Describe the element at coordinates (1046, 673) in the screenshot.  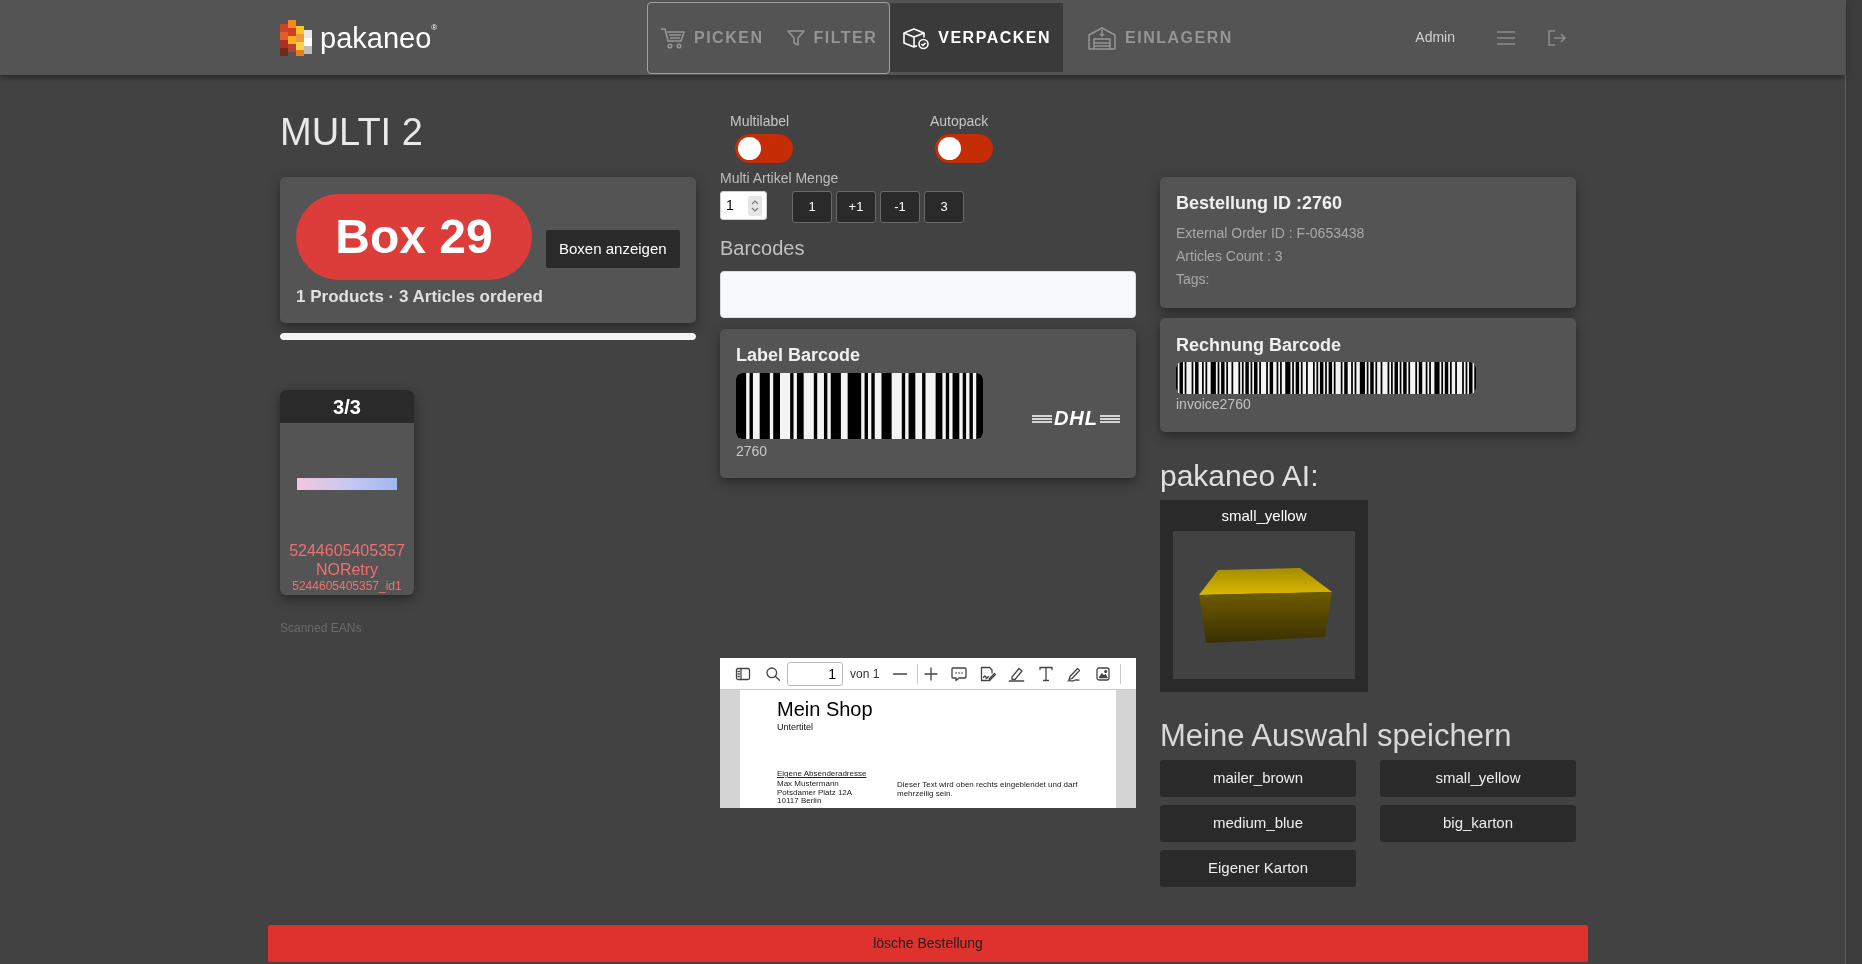
I see `text-tool-icon` at that location.